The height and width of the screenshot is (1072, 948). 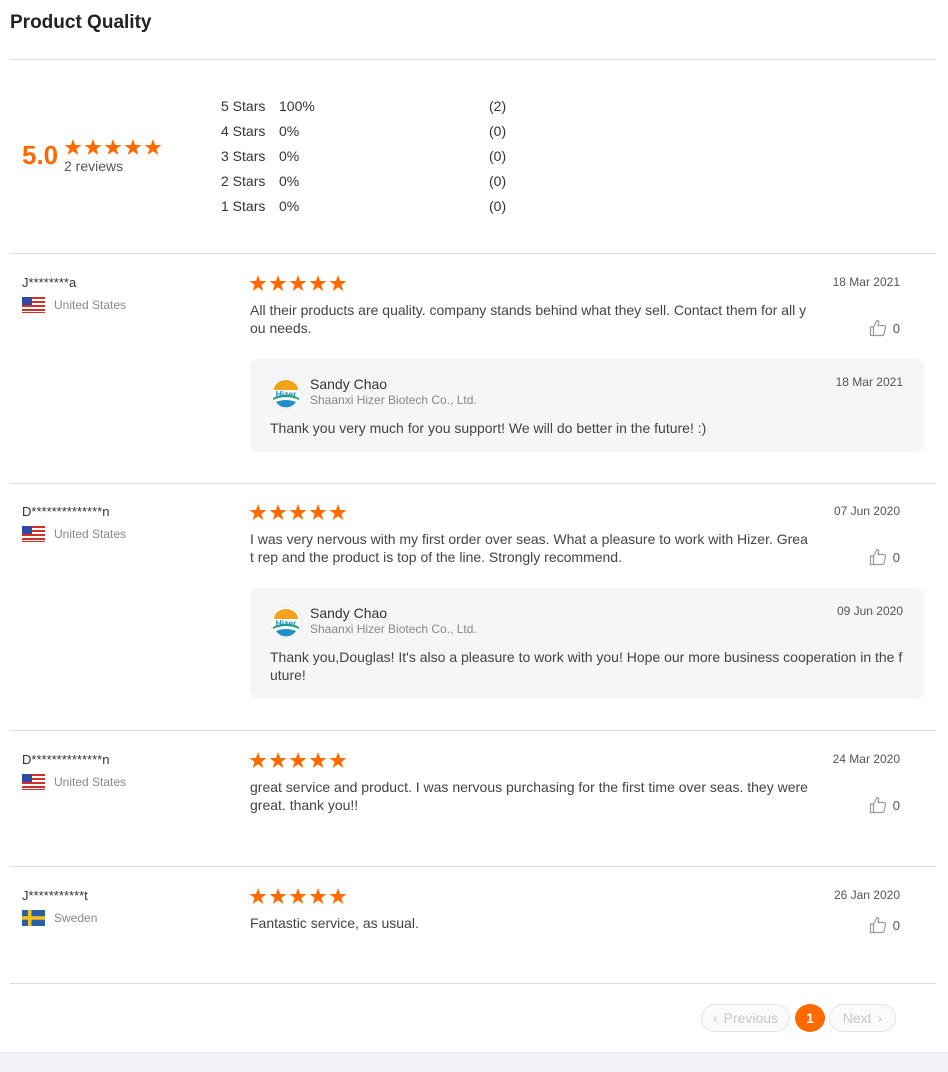 What do you see at coordinates (866, 511) in the screenshot?
I see `review-date: 07 Jun 2020` at bounding box center [866, 511].